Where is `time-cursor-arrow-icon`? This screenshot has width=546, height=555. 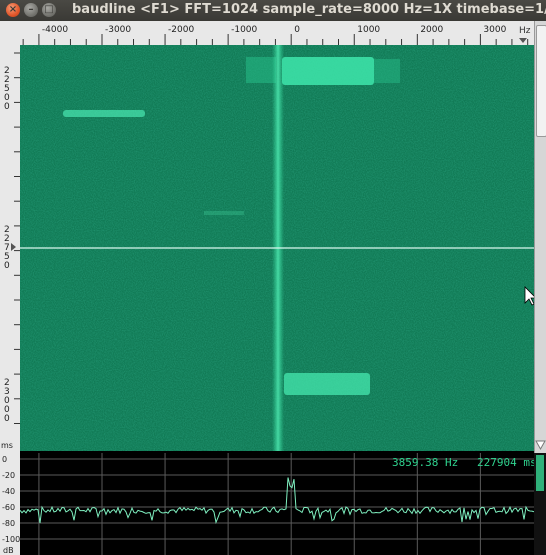 time-cursor-arrow-icon is located at coordinates (13, 247).